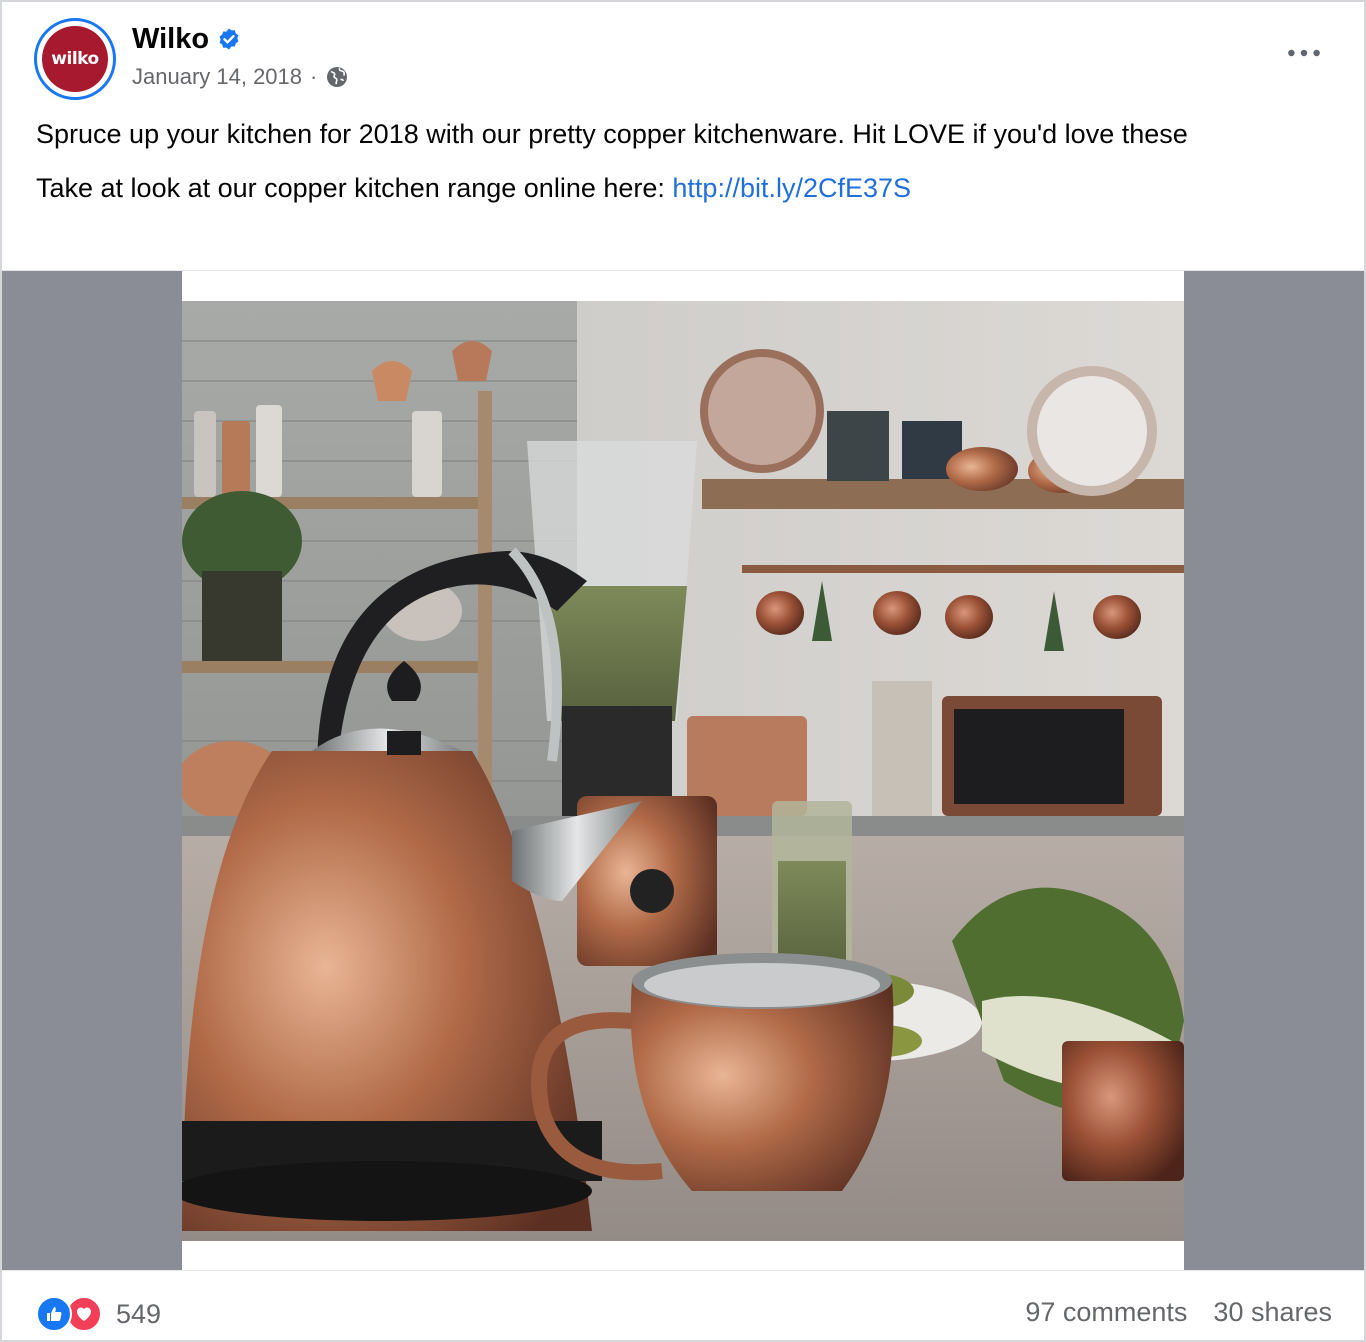  I want to click on post-meta: January 14, 2018 ·, so click(240, 77).